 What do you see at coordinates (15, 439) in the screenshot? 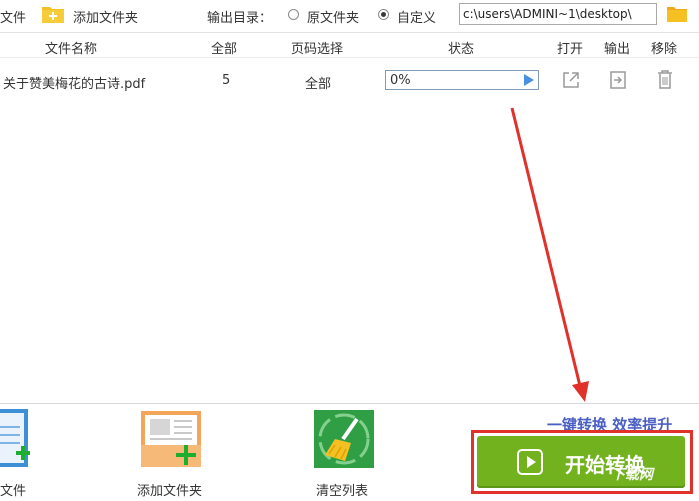
I see `add-file-large-icon` at bounding box center [15, 439].